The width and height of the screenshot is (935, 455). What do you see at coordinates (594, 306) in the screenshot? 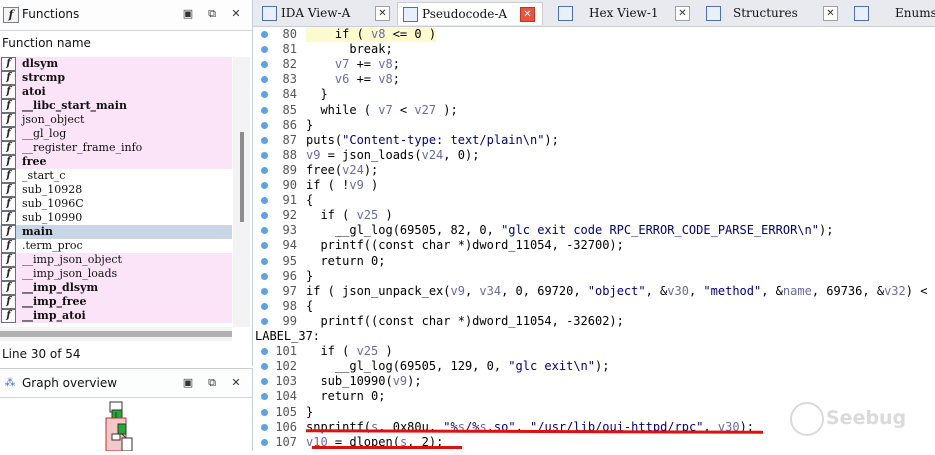
I see `code-line: 98 {` at bounding box center [594, 306].